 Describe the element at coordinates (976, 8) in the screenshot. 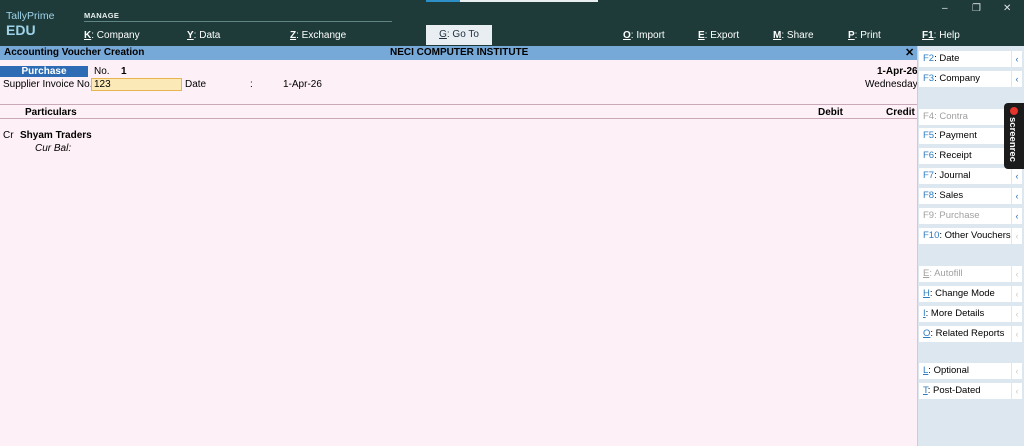

I see `maximize-icon: ❐` at that location.